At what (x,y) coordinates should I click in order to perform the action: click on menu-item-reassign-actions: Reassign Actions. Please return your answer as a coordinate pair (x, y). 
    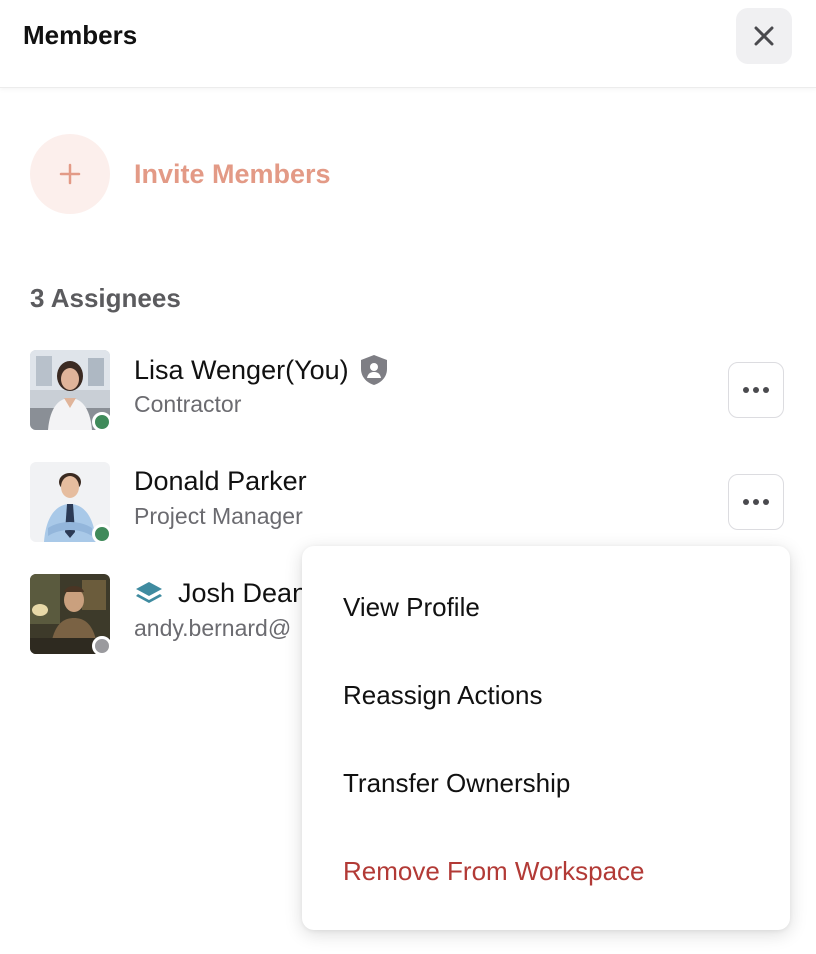
    Looking at the image, I should click on (442, 695).